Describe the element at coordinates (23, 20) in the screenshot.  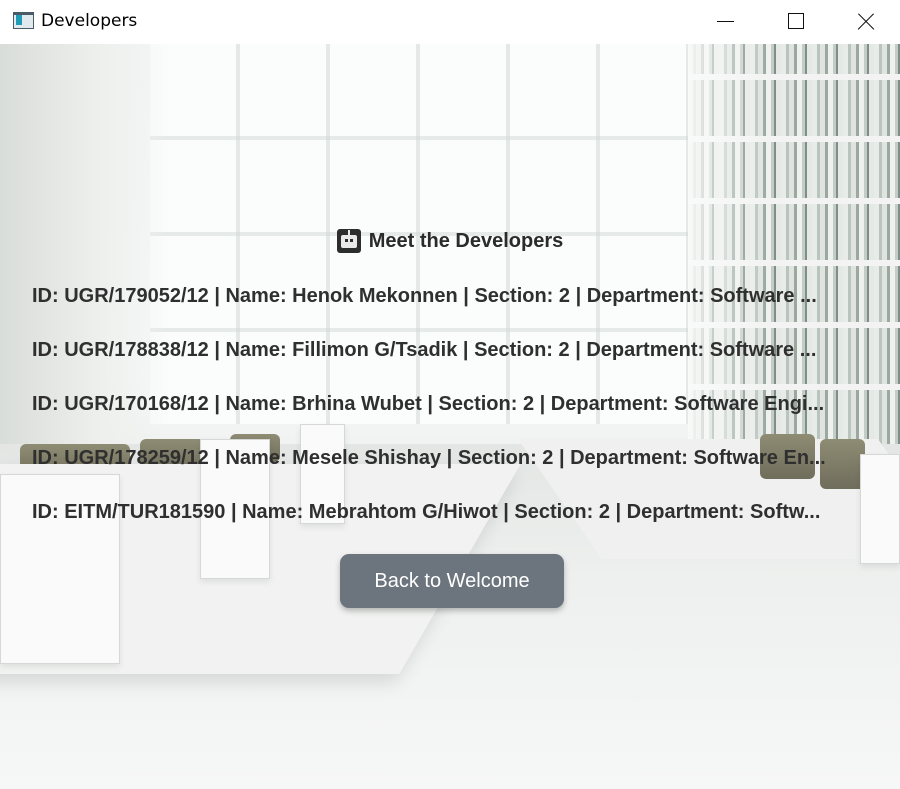
I see `app-window-icon` at that location.